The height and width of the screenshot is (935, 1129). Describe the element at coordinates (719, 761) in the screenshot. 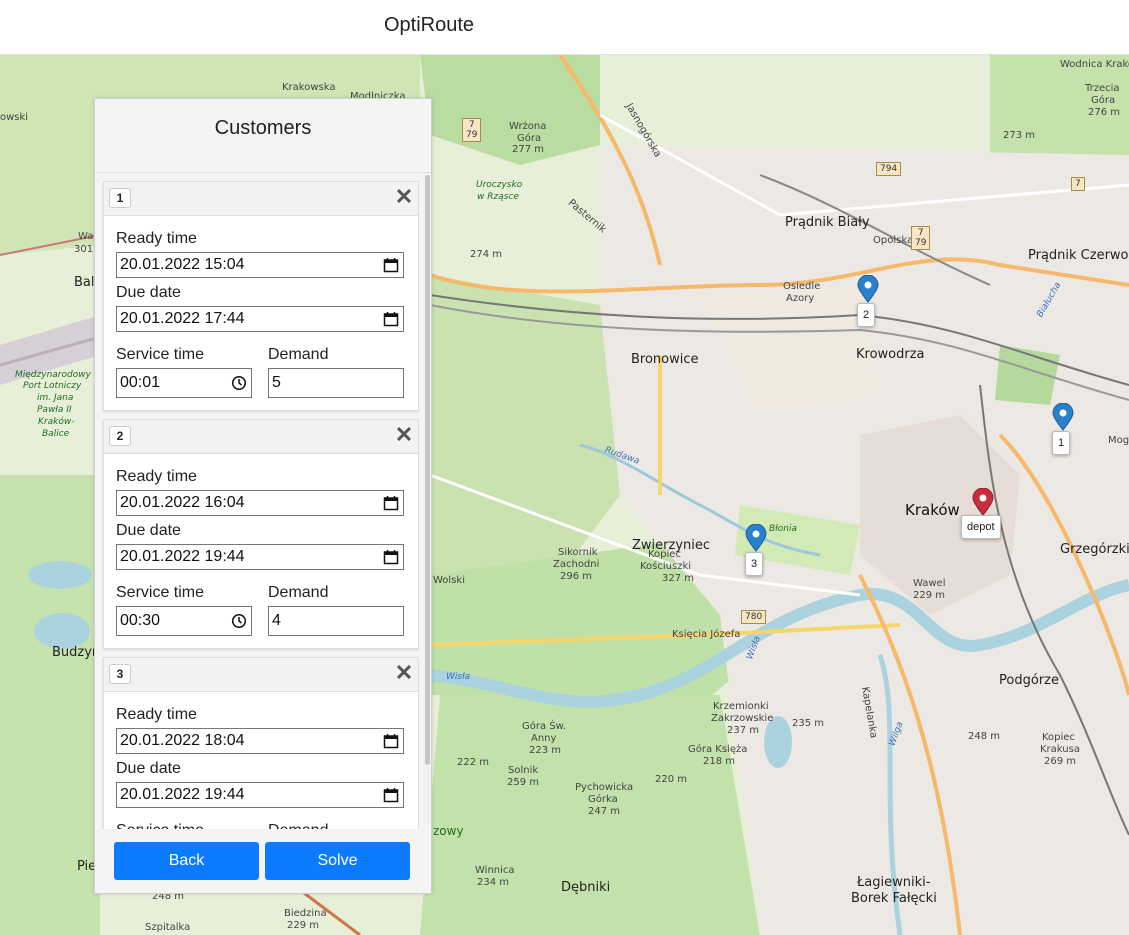

I see `place-218m: 218 m` at that location.